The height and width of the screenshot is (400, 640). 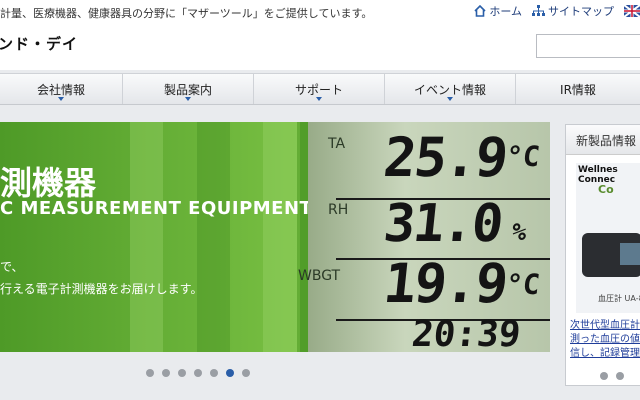 I want to click on thumb-text-1: Wellnes, so click(x=598, y=170).